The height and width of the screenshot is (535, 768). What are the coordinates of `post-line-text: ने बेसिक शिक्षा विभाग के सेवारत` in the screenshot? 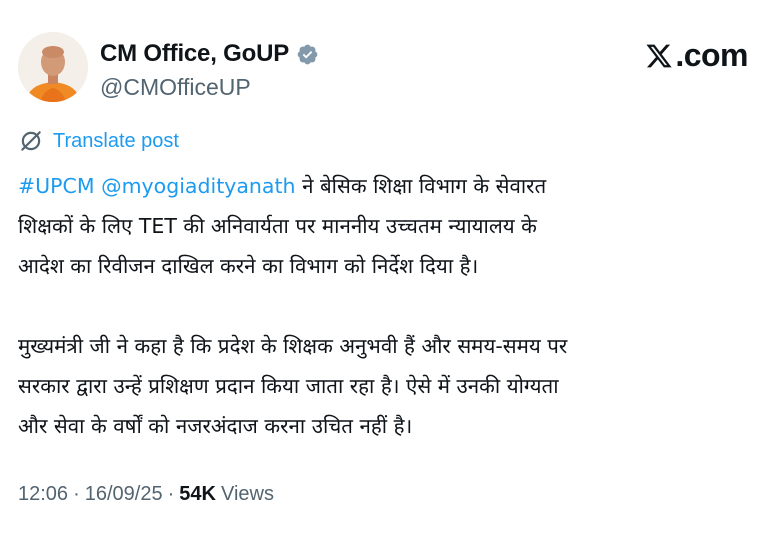 It's located at (424, 186).